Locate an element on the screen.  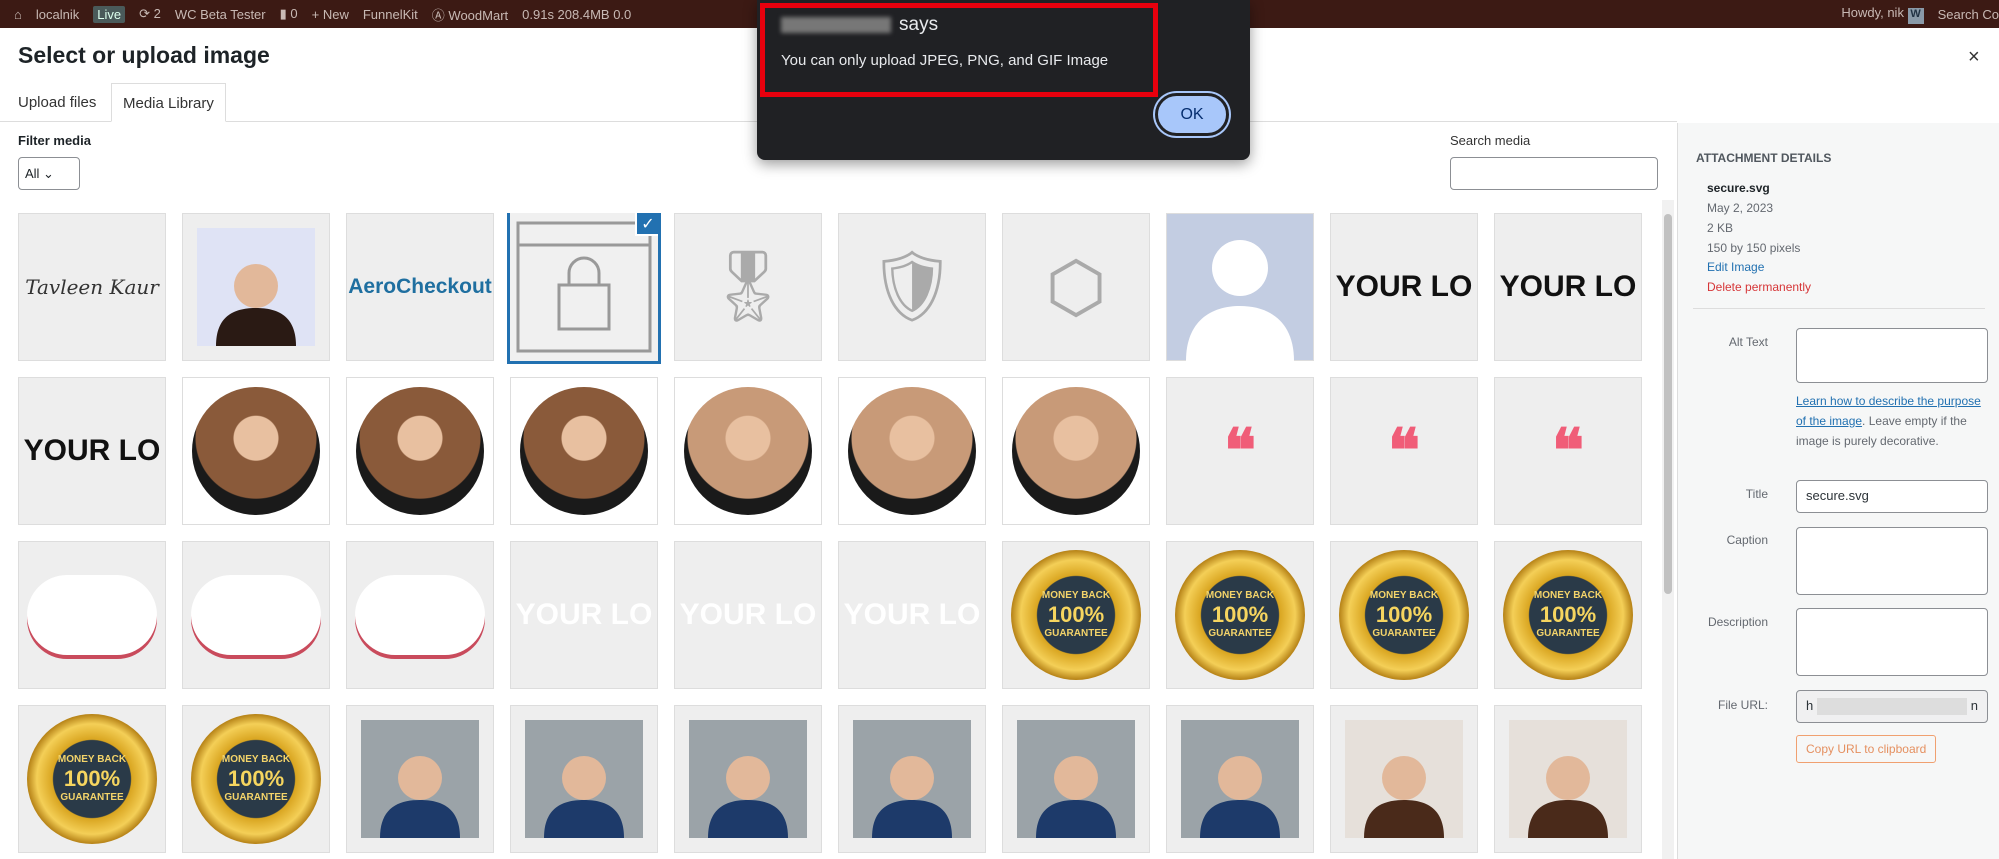
media-item: Tavleen Kaur is located at coordinates (92, 287).